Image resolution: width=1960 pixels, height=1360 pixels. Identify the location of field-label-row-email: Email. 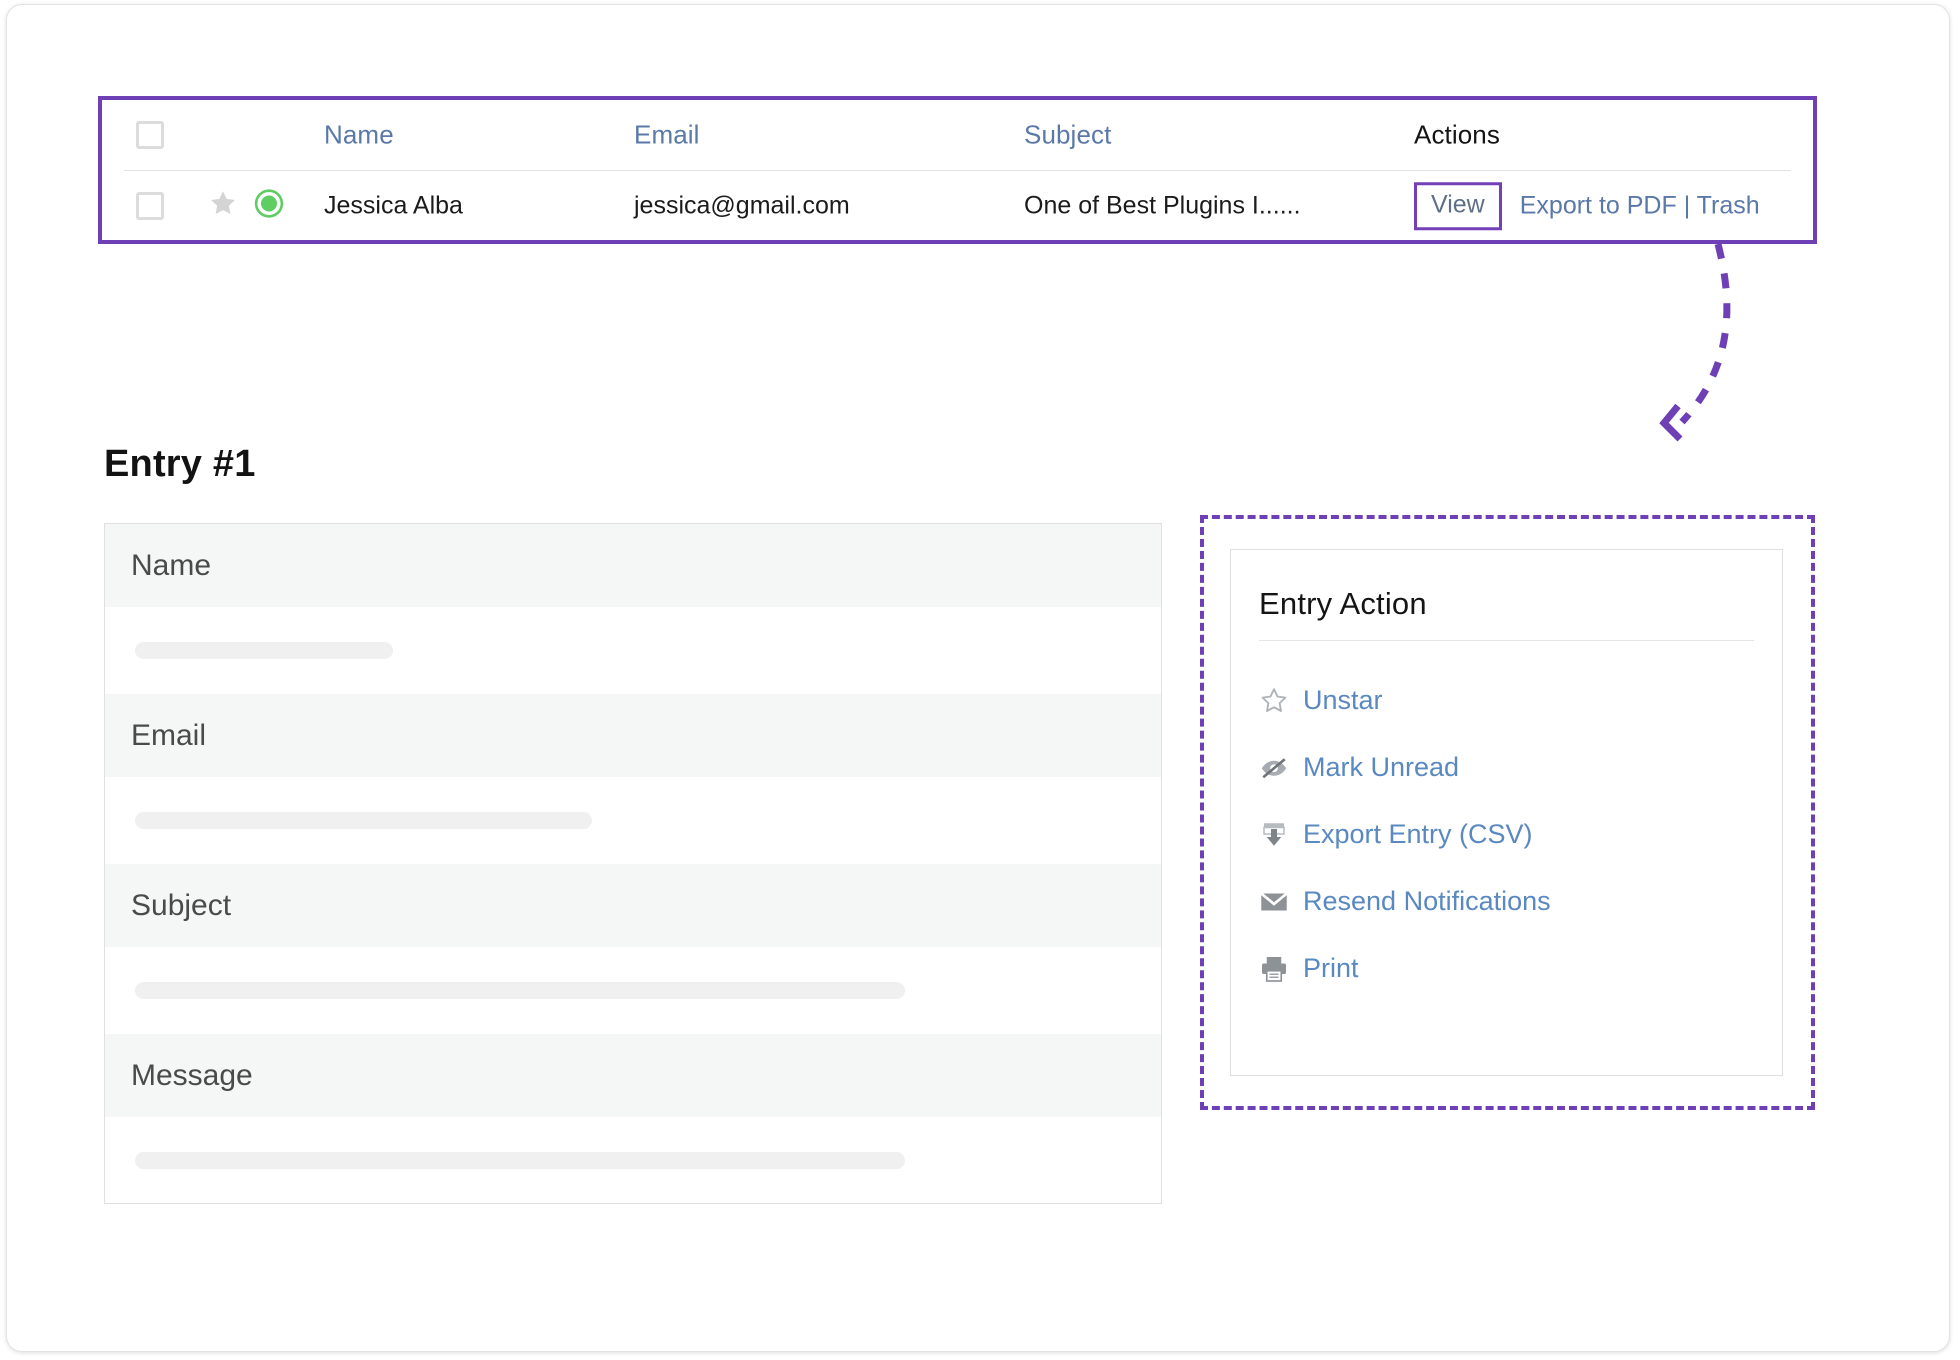
(633, 735).